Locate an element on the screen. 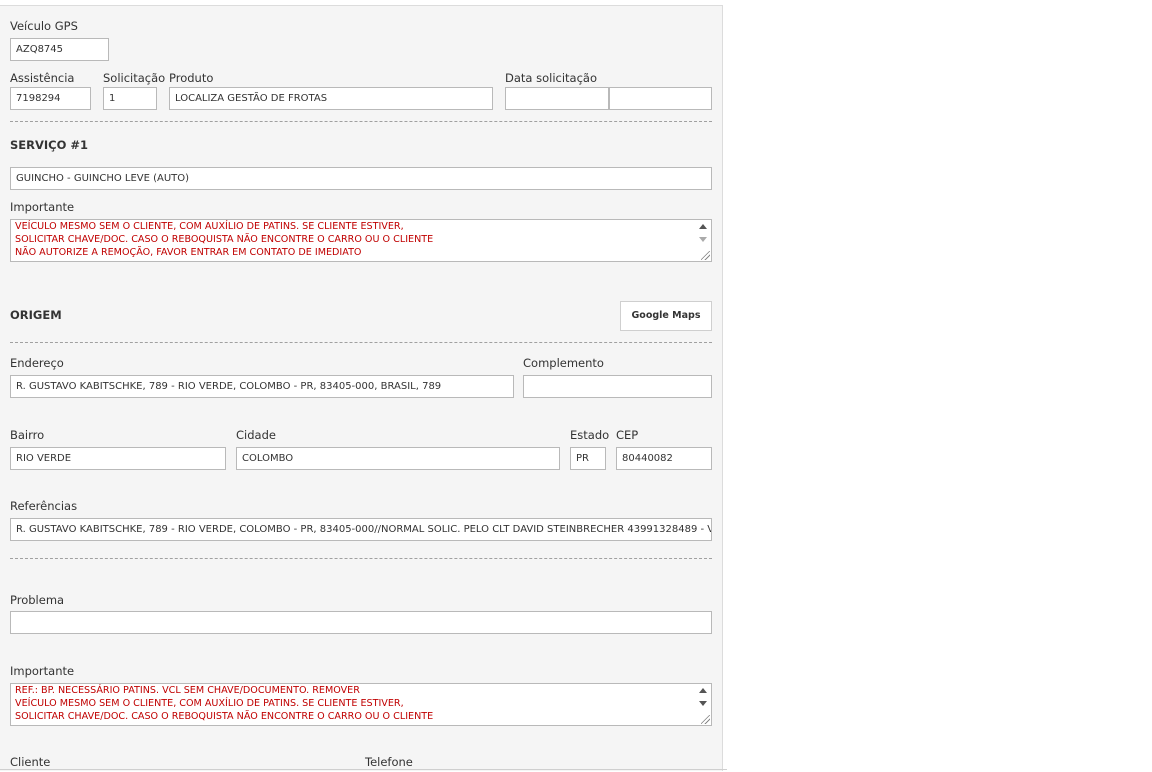 The height and width of the screenshot is (772, 1152). data-solicitacao-label: Data solicitação is located at coordinates (551, 78).